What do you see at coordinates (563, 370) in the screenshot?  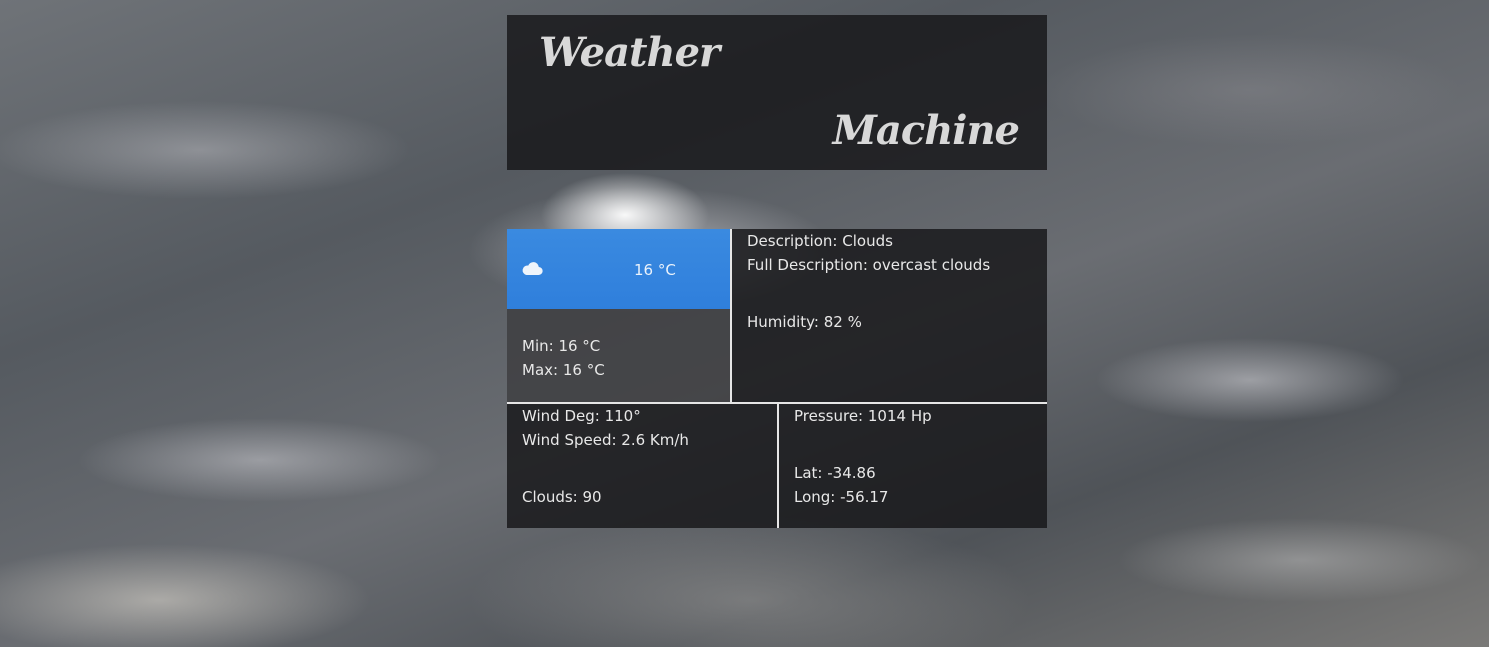 I see `max-temperature: Max: 16 °C` at bounding box center [563, 370].